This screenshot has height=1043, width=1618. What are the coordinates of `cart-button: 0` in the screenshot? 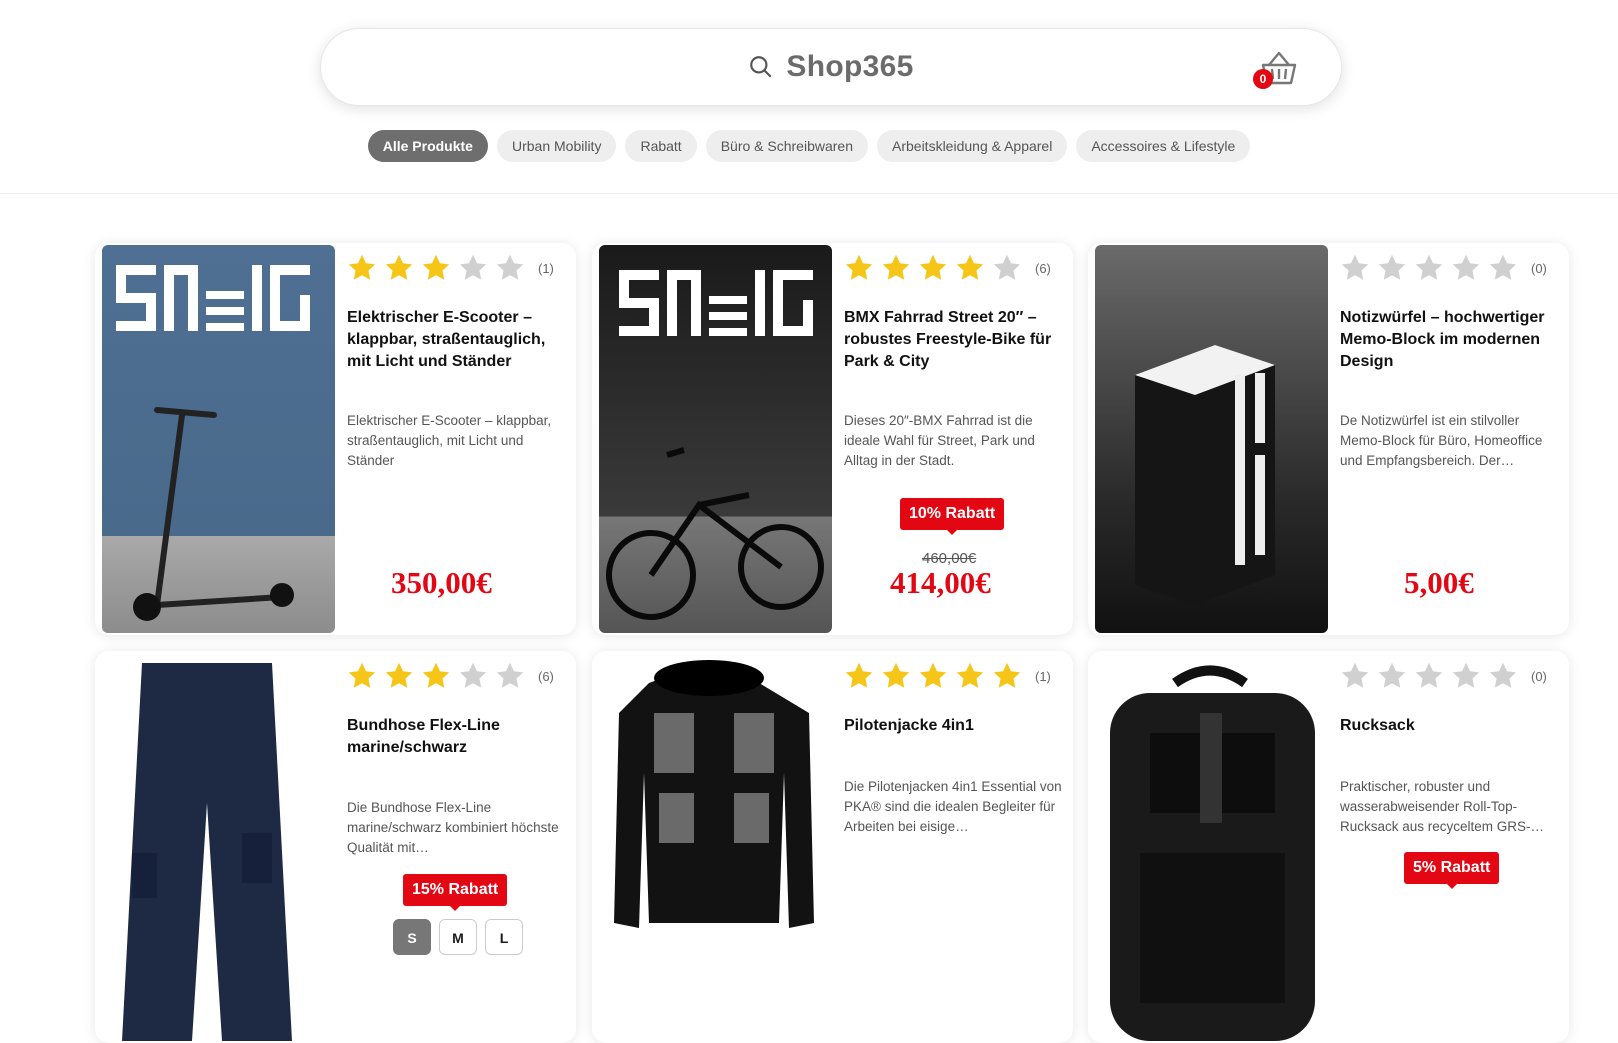 It's located at (1276, 69).